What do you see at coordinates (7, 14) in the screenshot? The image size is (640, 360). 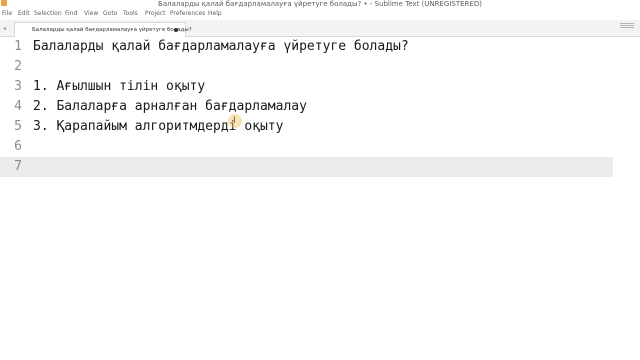 I see `menu-file: File` at bounding box center [7, 14].